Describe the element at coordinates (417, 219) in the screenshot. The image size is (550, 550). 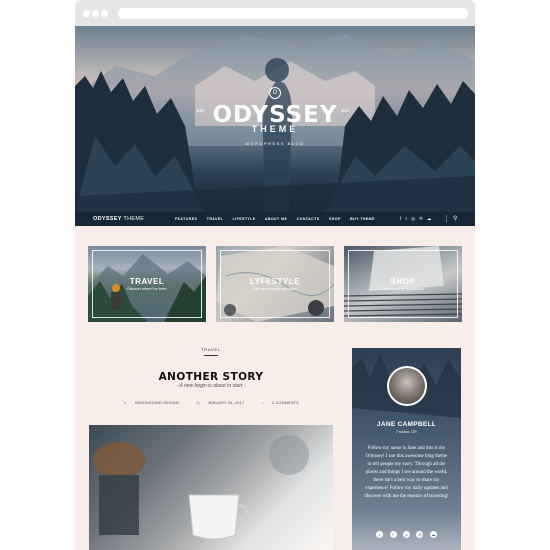
I see `nav-social: f t ◎ ℗ ☁` at that location.